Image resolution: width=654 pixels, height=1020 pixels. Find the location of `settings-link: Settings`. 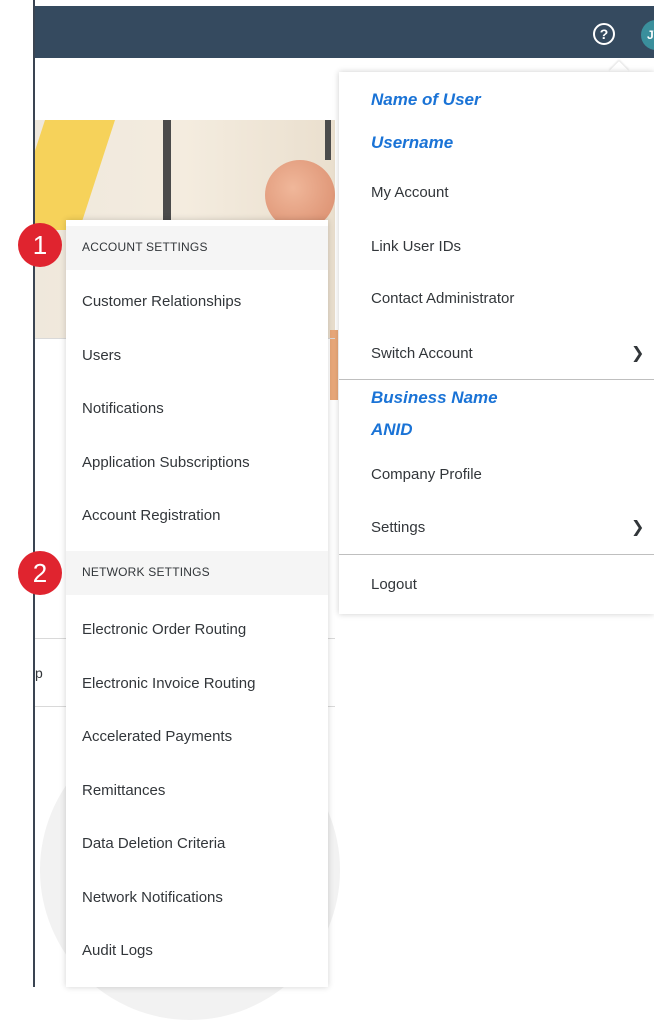

settings-link: Settings is located at coordinates (398, 527).